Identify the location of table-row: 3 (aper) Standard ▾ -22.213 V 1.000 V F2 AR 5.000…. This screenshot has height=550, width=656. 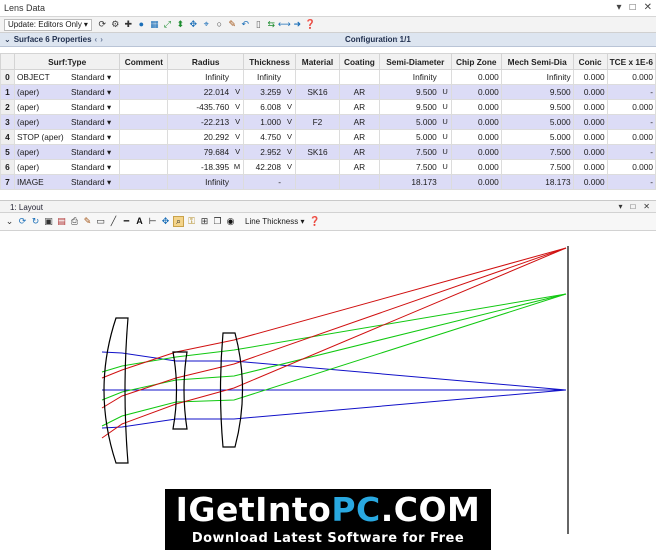
(328, 122).